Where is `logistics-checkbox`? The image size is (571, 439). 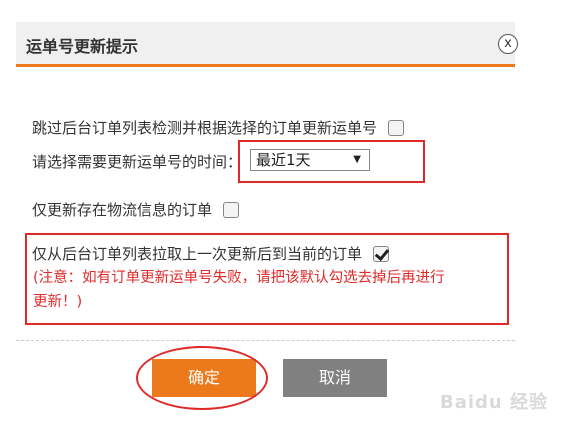
logistics-checkbox is located at coordinates (230, 210).